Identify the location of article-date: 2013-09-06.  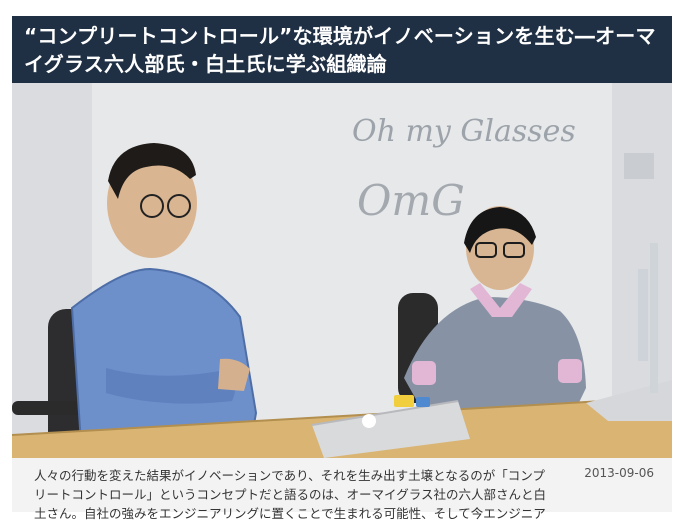
(619, 473).